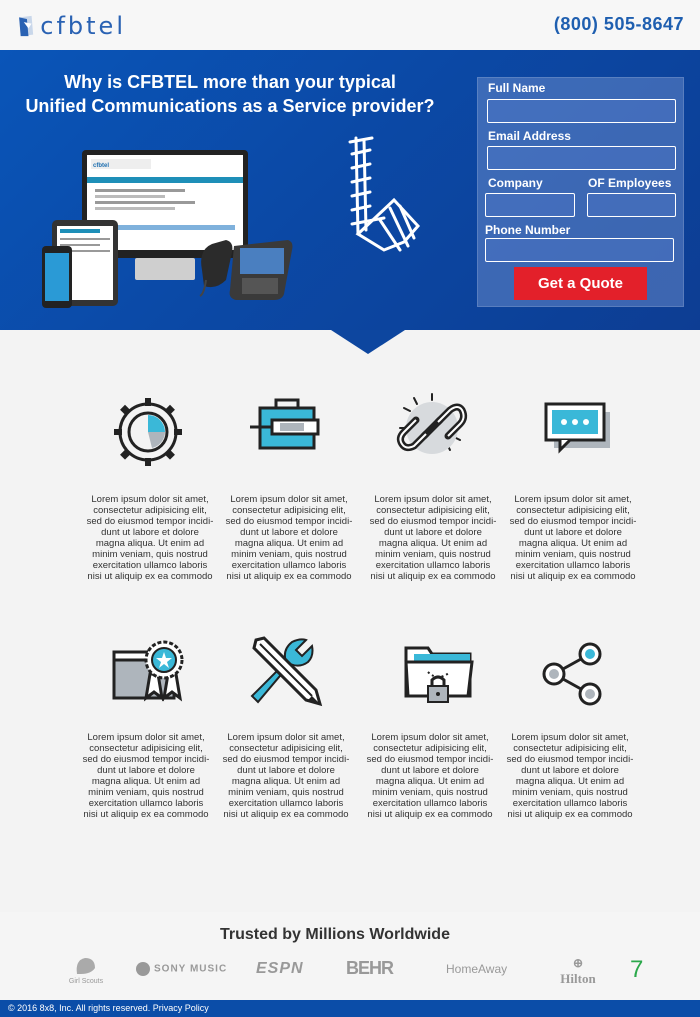 The width and height of the screenshot is (700, 1017). I want to click on locked-folder-icon, so click(439, 674).